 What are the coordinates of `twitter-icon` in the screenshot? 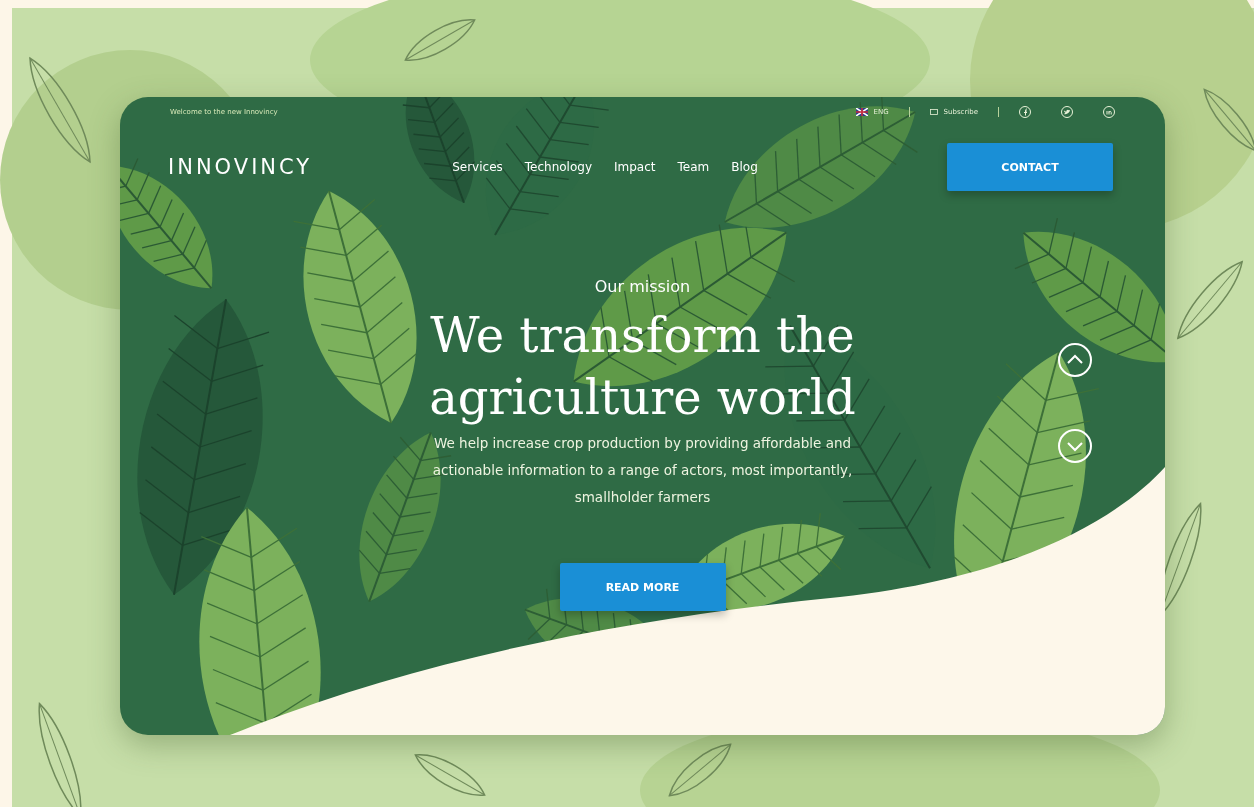 It's located at (1067, 112).